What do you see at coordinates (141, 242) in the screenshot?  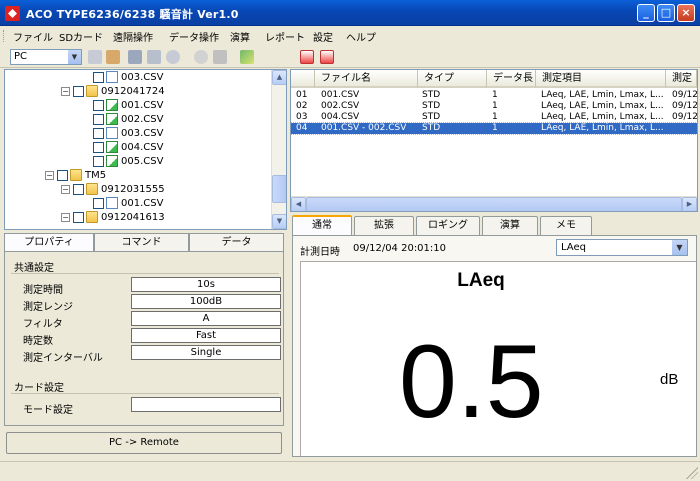 I see `tab-command: コマンド` at bounding box center [141, 242].